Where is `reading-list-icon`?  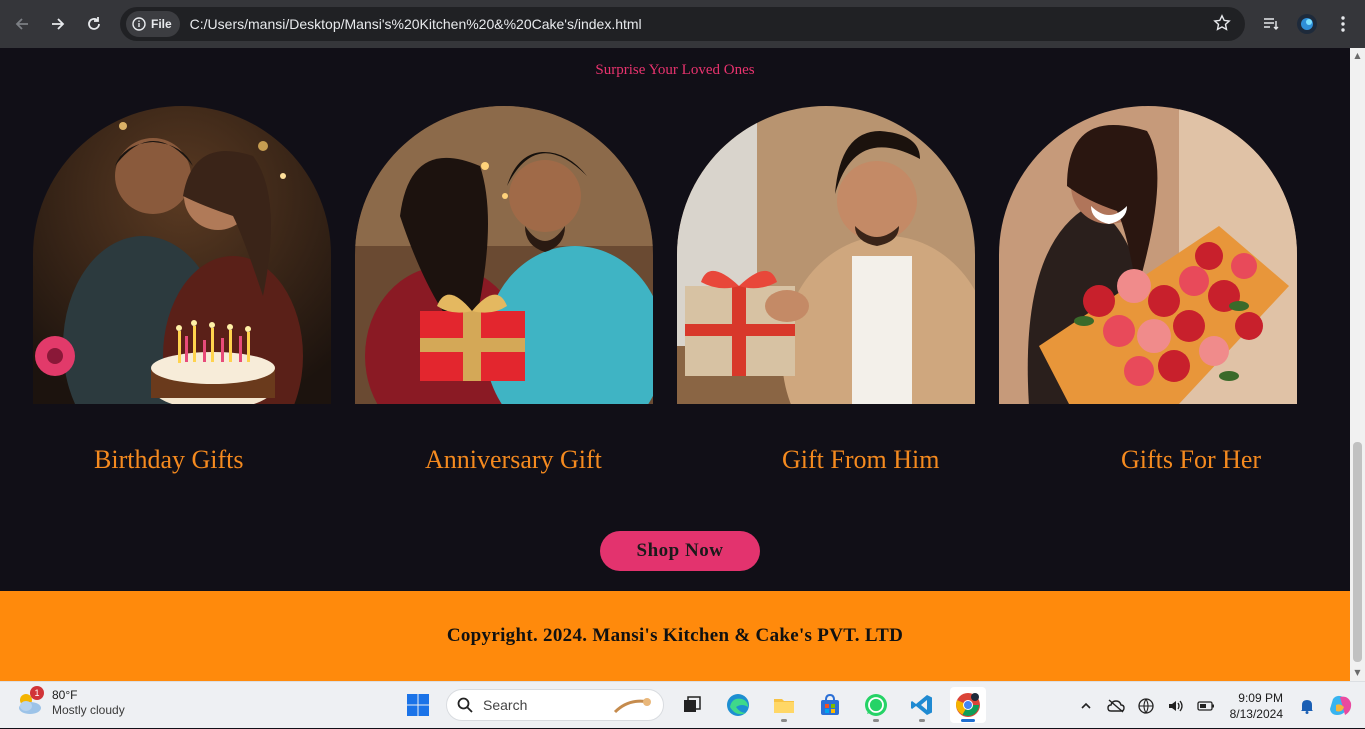
reading-list-icon is located at coordinates (1271, 24).